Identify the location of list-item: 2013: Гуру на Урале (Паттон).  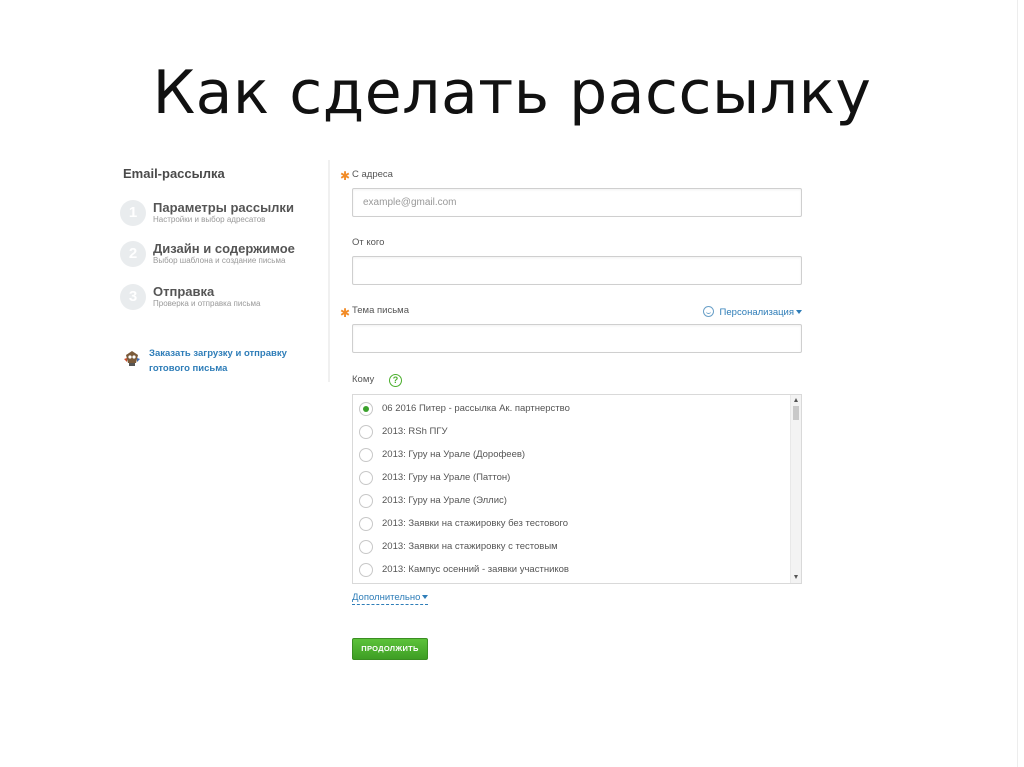
(574, 479).